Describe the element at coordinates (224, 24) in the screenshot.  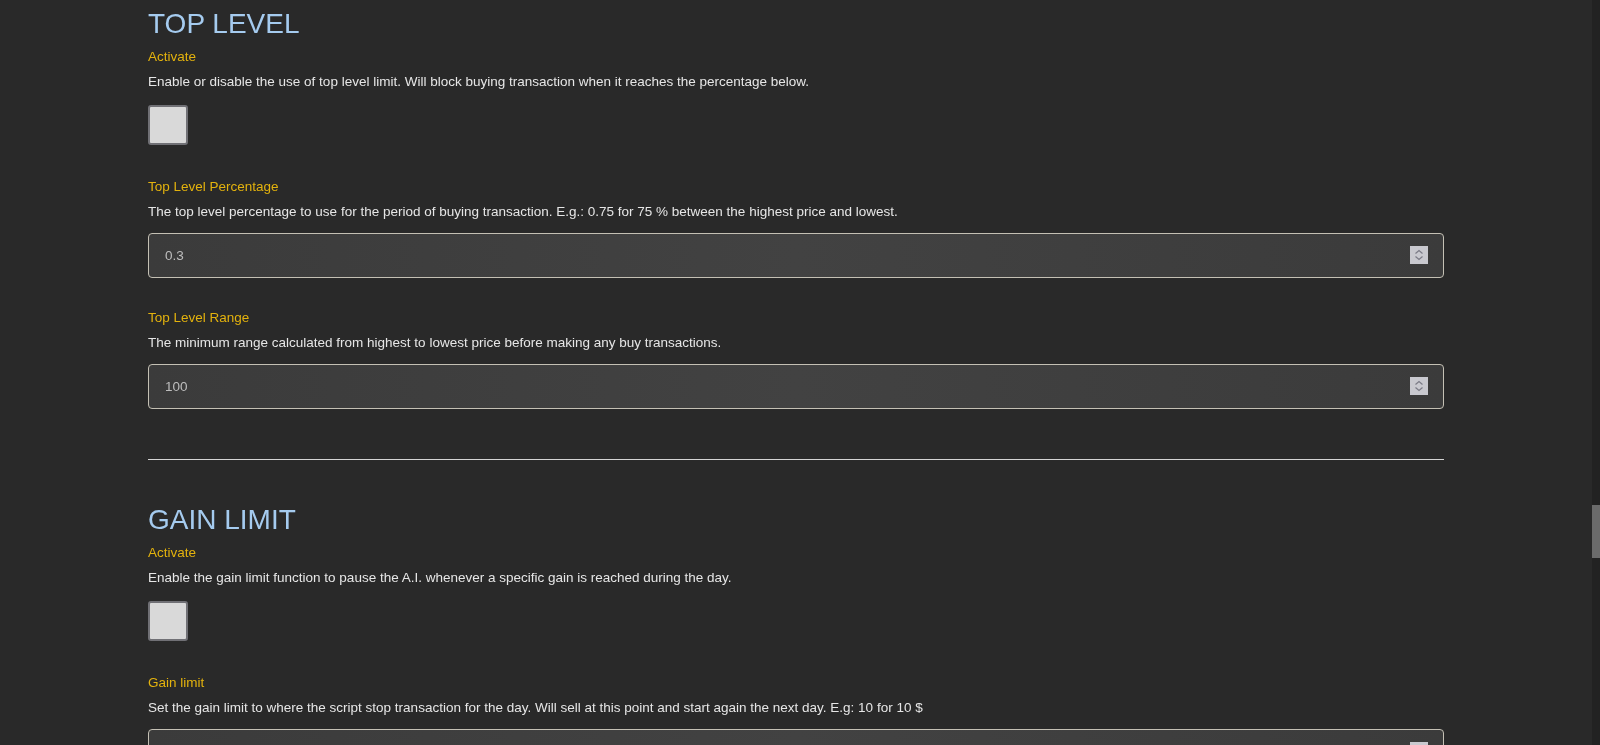
I see `section-heading: TOP LEVEL` at that location.